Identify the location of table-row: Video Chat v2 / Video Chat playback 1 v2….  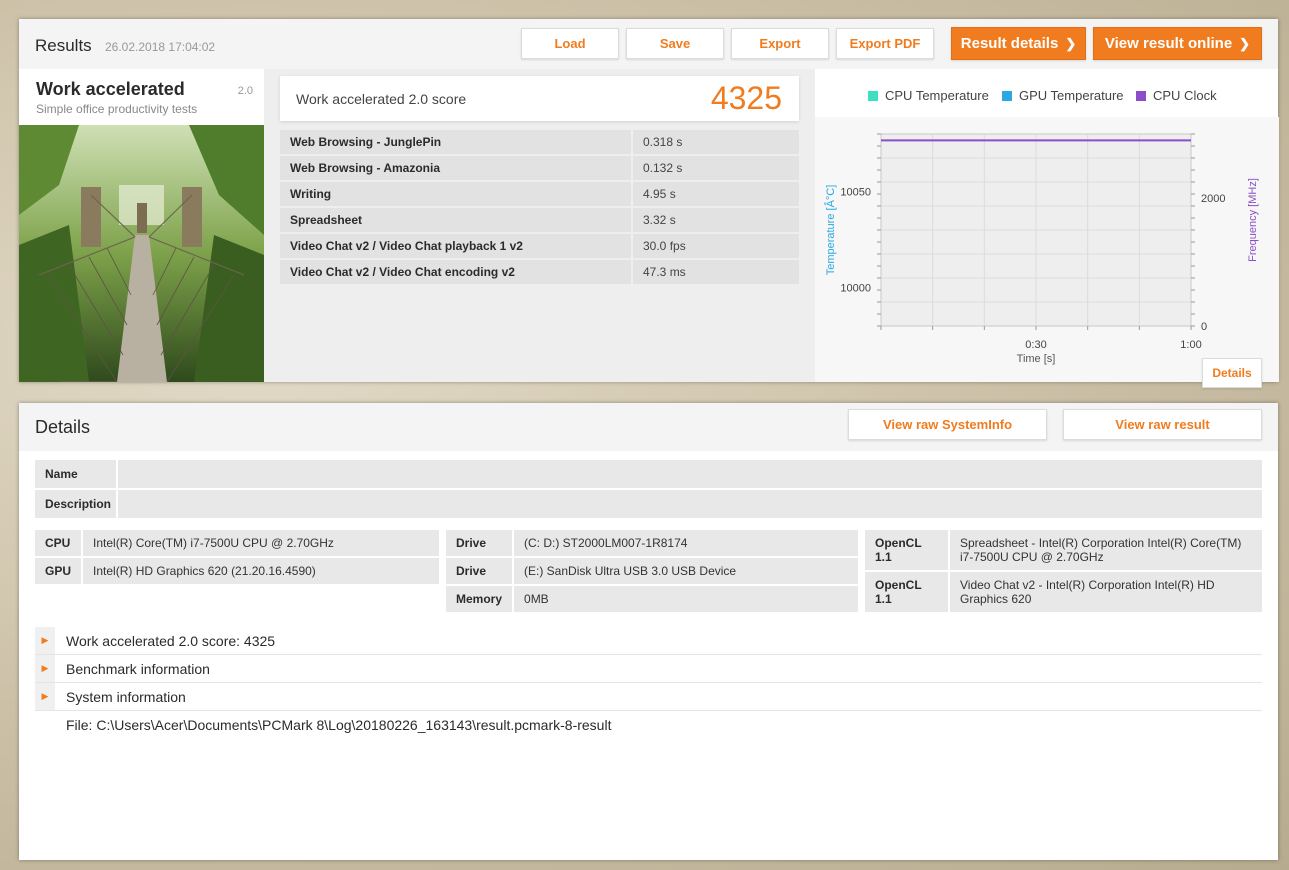
(539, 246).